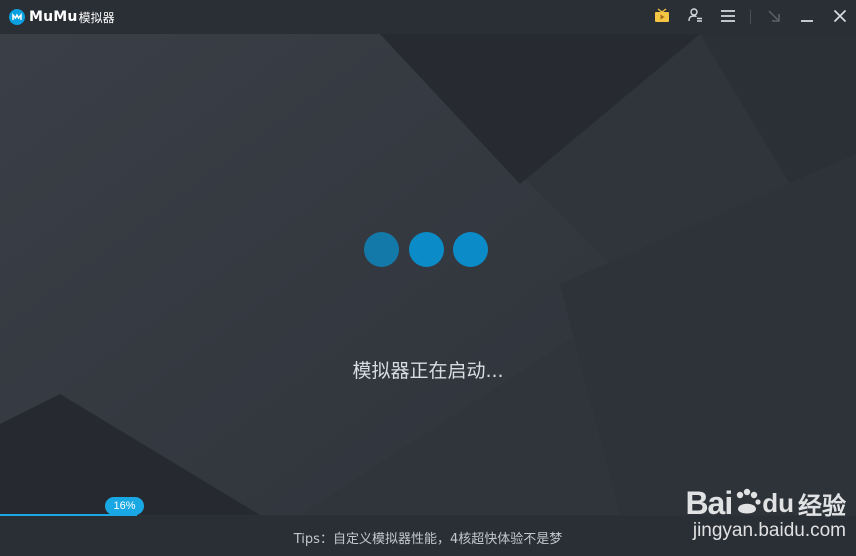  What do you see at coordinates (428, 17) in the screenshot?
I see `title-bar: MuMu 模拟器` at bounding box center [428, 17].